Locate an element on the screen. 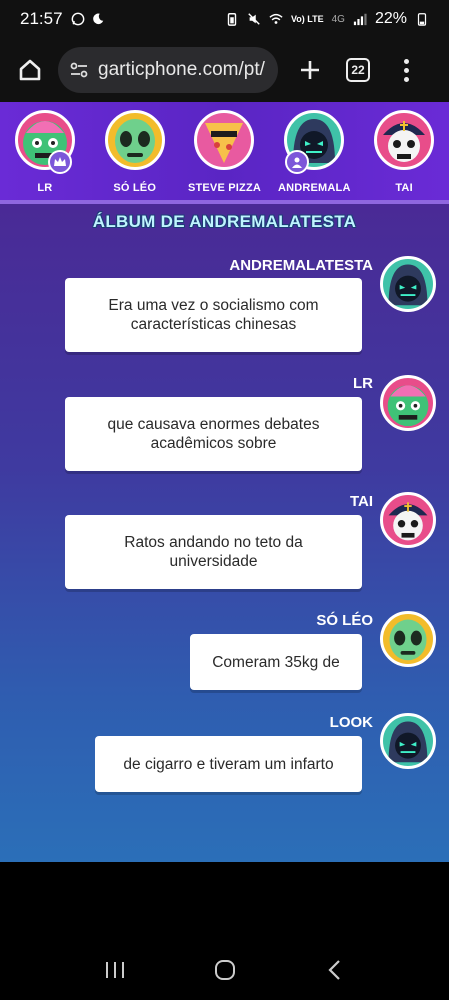 This screenshot has height=1000, width=449. back-button is located at coordinates (335, 972).